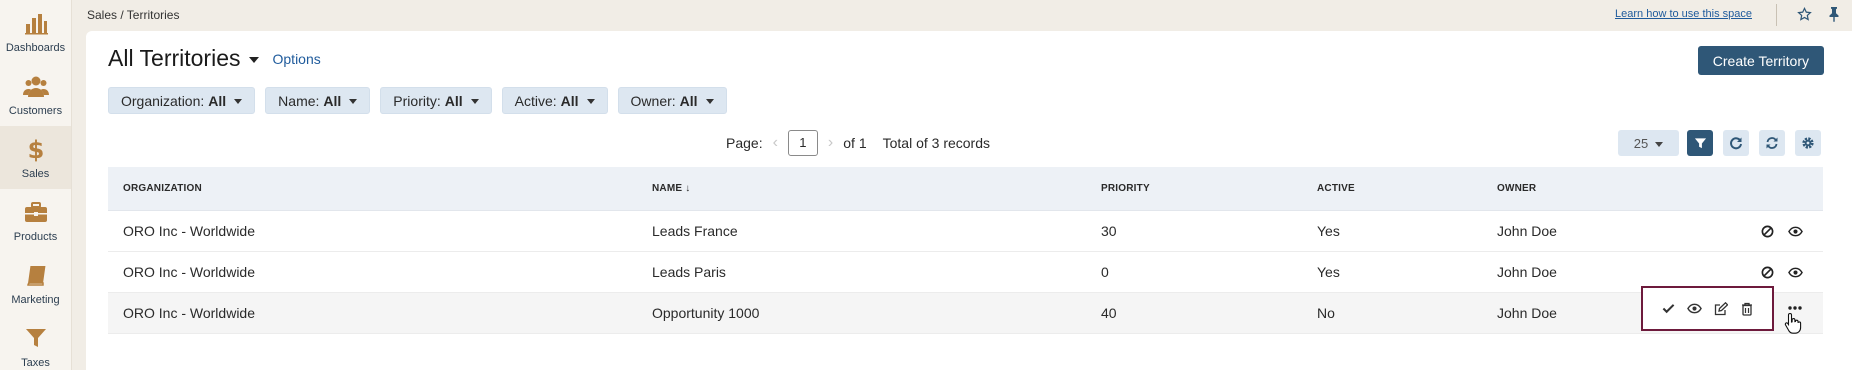 The width and height of the screenshot is (1852, 370). What do you see at coordinates (830, 143) in the screenshot?
I see `chevron-right-icon: ›` at bounding box center [830, 143].